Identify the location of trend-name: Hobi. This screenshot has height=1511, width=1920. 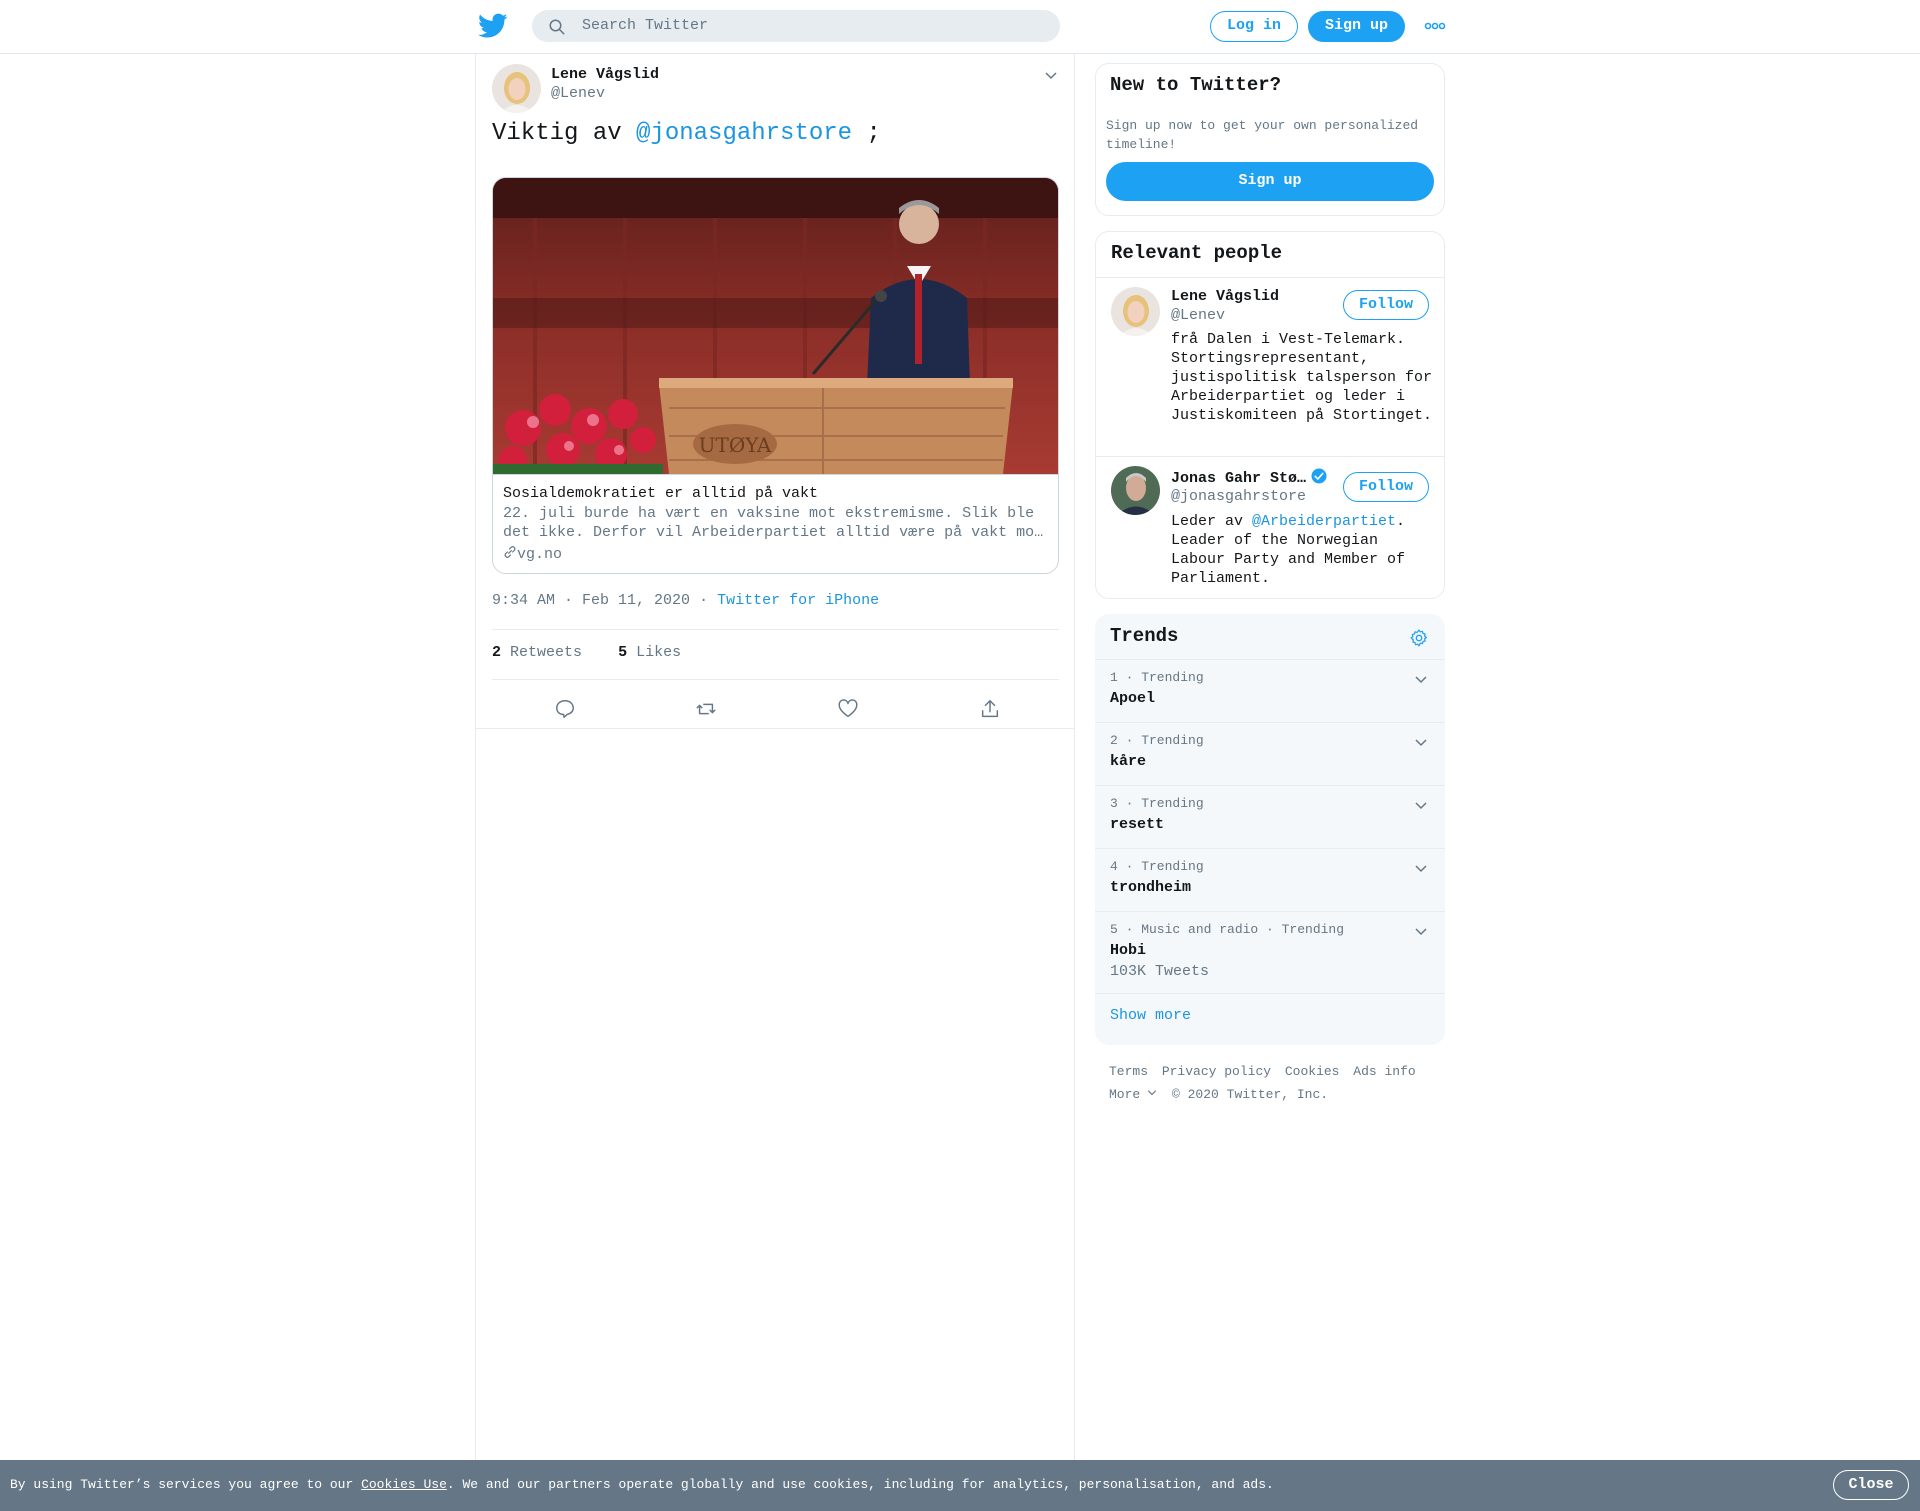
(1128, 950).